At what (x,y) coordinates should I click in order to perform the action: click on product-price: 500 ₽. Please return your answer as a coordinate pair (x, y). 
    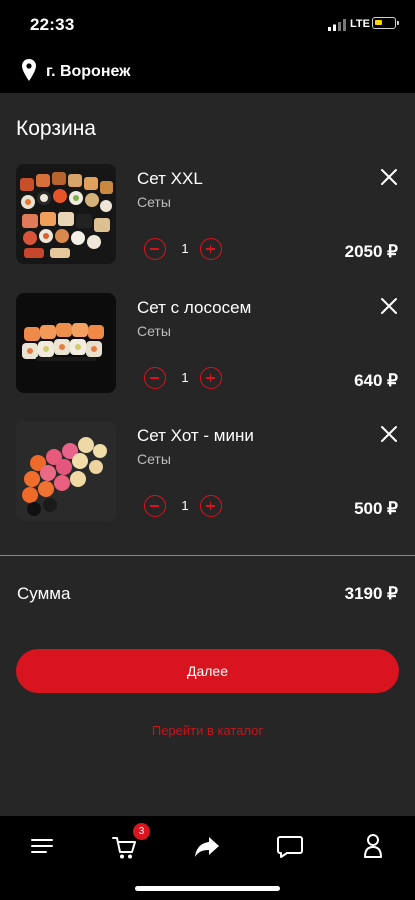
    Looking at the image, I should click on (376, 508).